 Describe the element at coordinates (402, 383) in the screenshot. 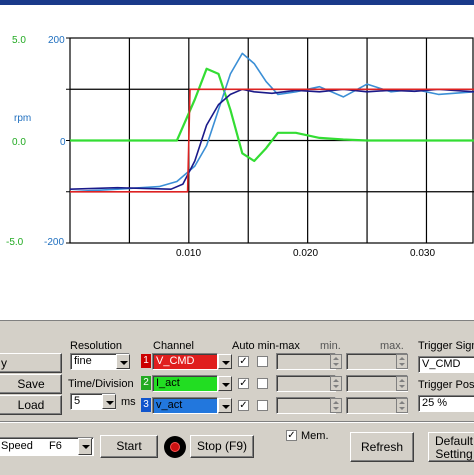

I see `channel-2-max-spinner` at that location.